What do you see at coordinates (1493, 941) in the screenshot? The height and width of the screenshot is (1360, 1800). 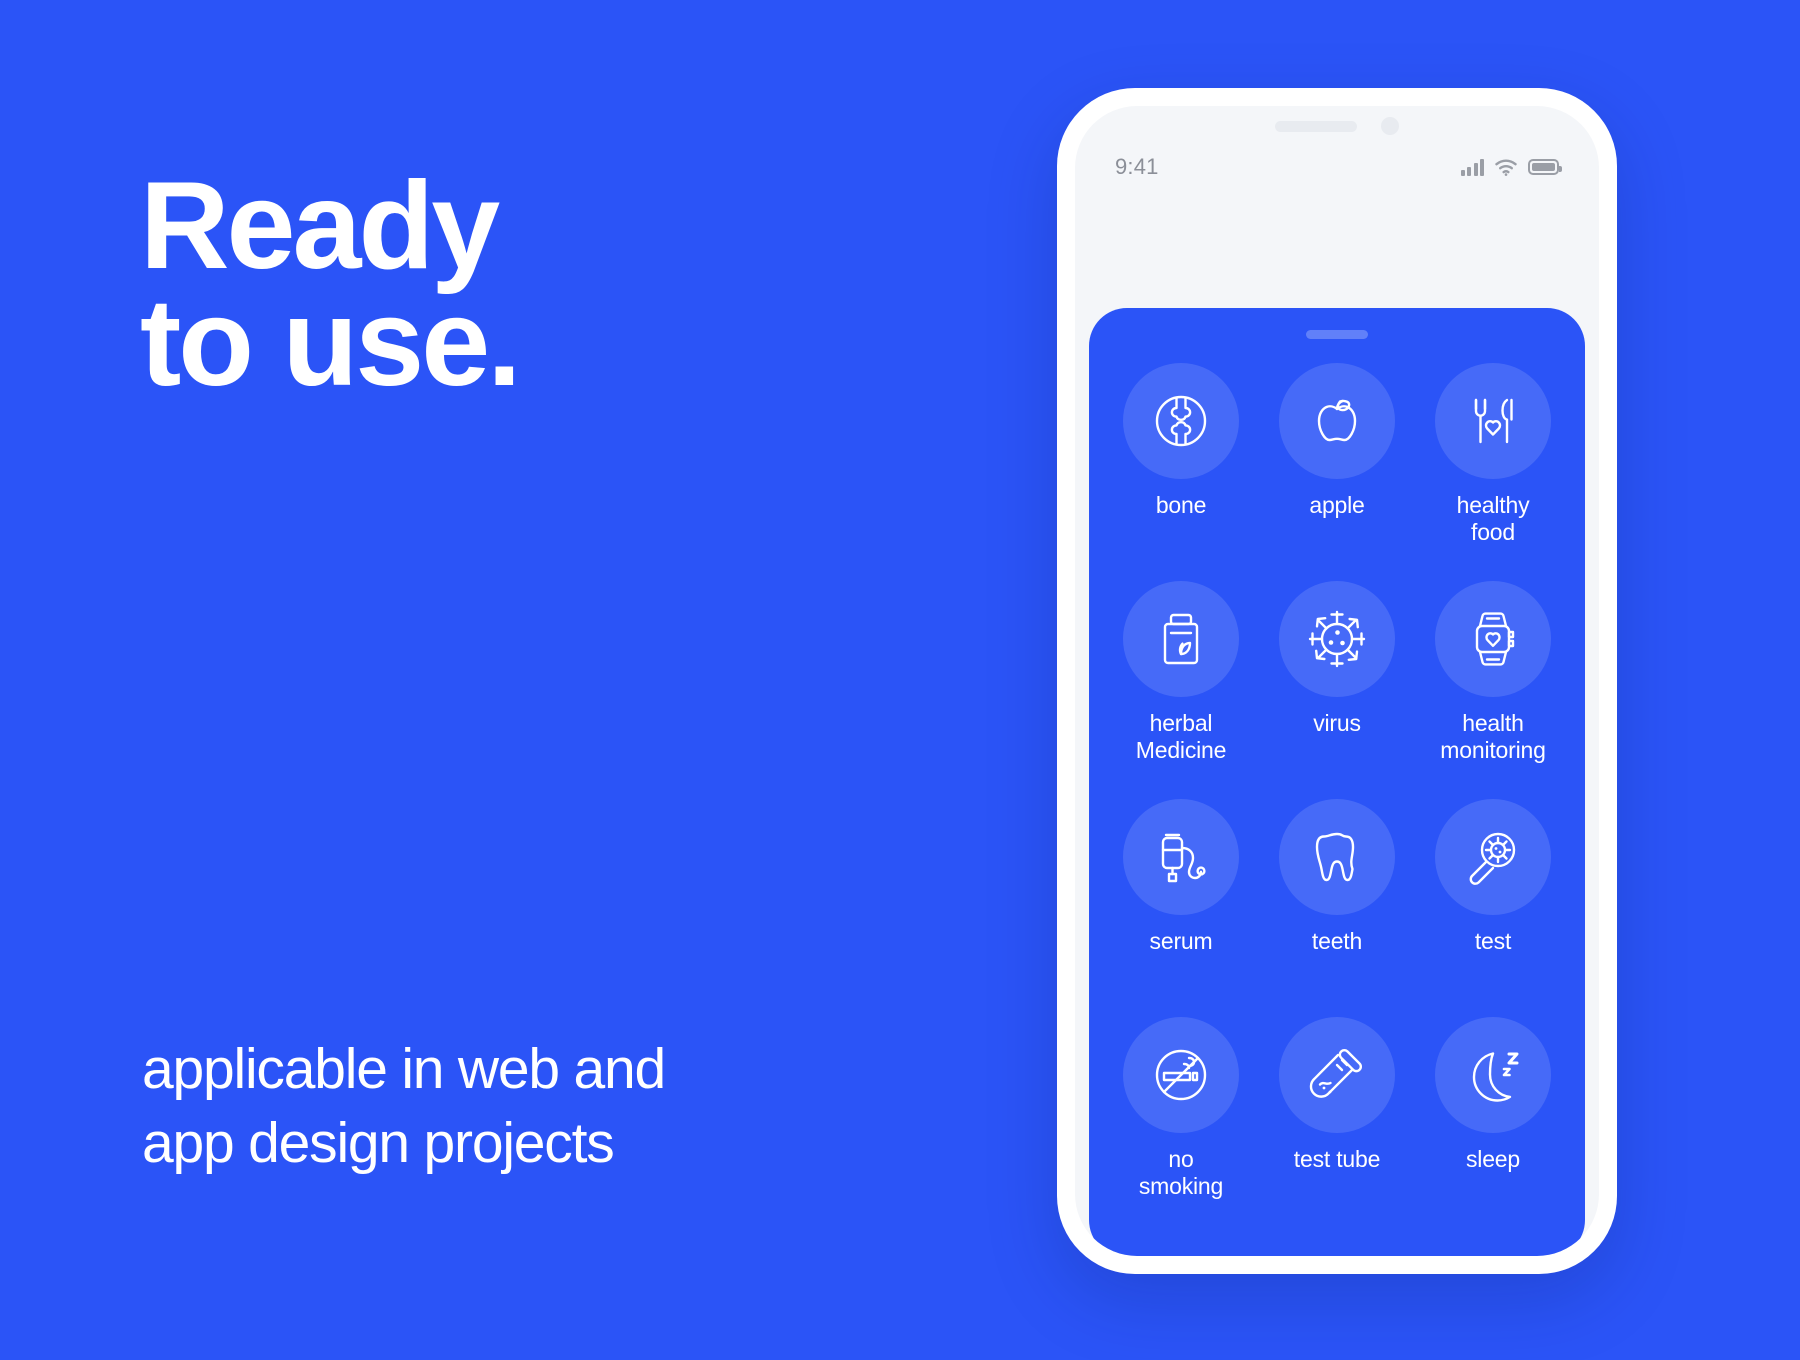 I see `icon-tile-label: test` at bounding box center [1493, 941].